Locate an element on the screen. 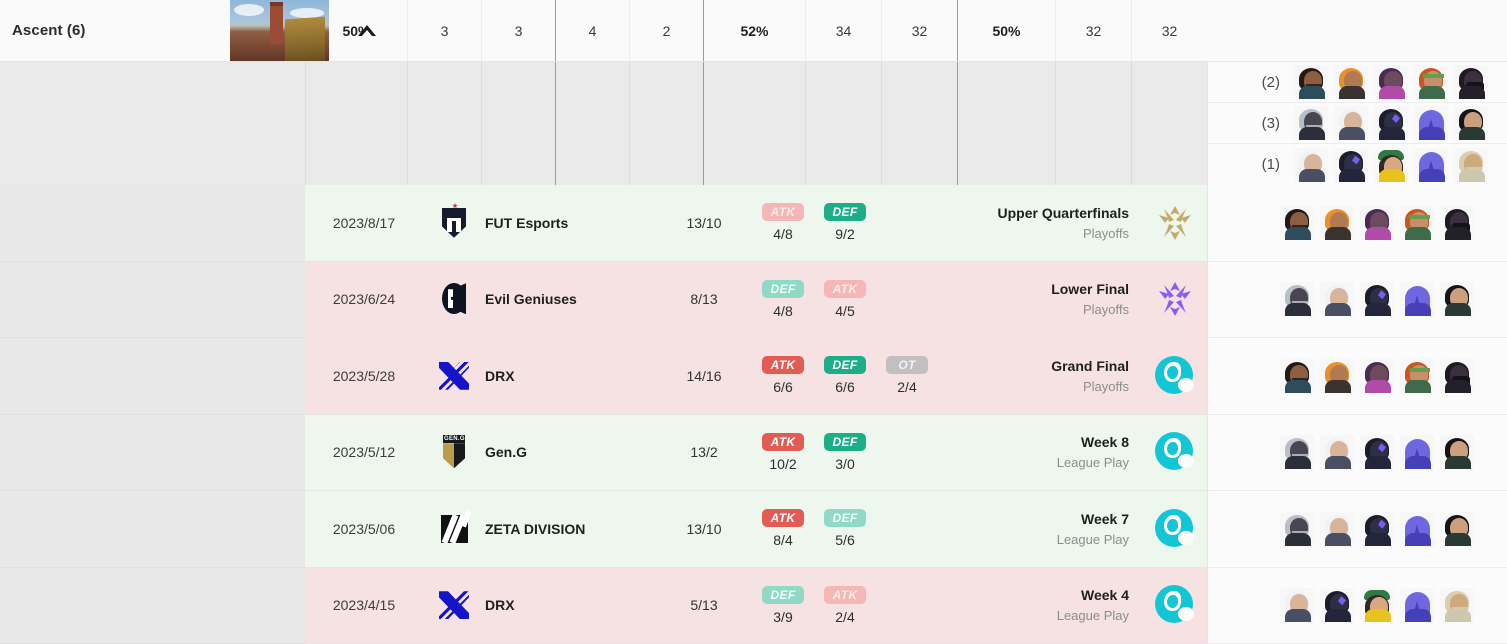 This screenshot has width=1507, height=644. page-title: Ascent (6) is located at coordinates (49, 30).